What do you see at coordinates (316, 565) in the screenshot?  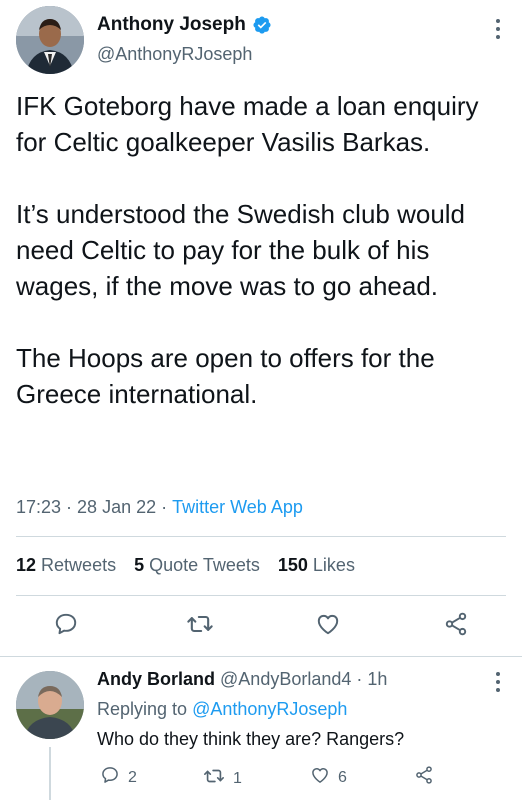 I see `likes-stat: 150 Likes` at bounding box center [316, 565].